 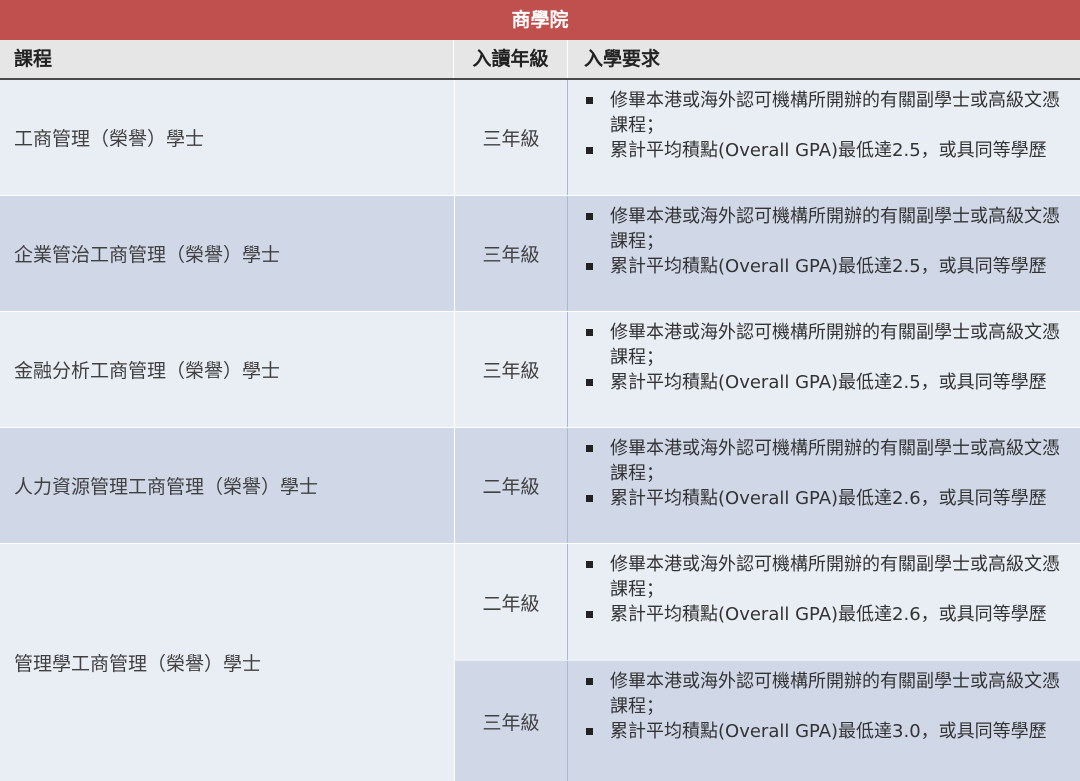 I want to click on course-name: 人力資源管理工商管理（榮譽）學士, so click(x=166, y=487).